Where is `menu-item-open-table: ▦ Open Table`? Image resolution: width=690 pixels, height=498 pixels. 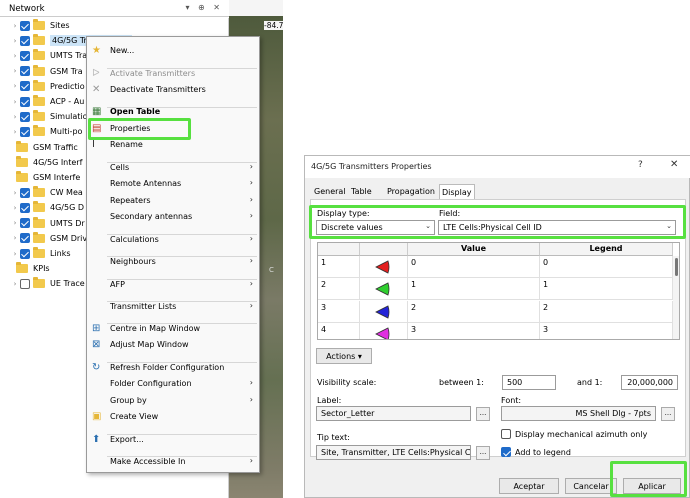 menu-item-open-table: ▦ Open Table is located at coordinates (173, 112).